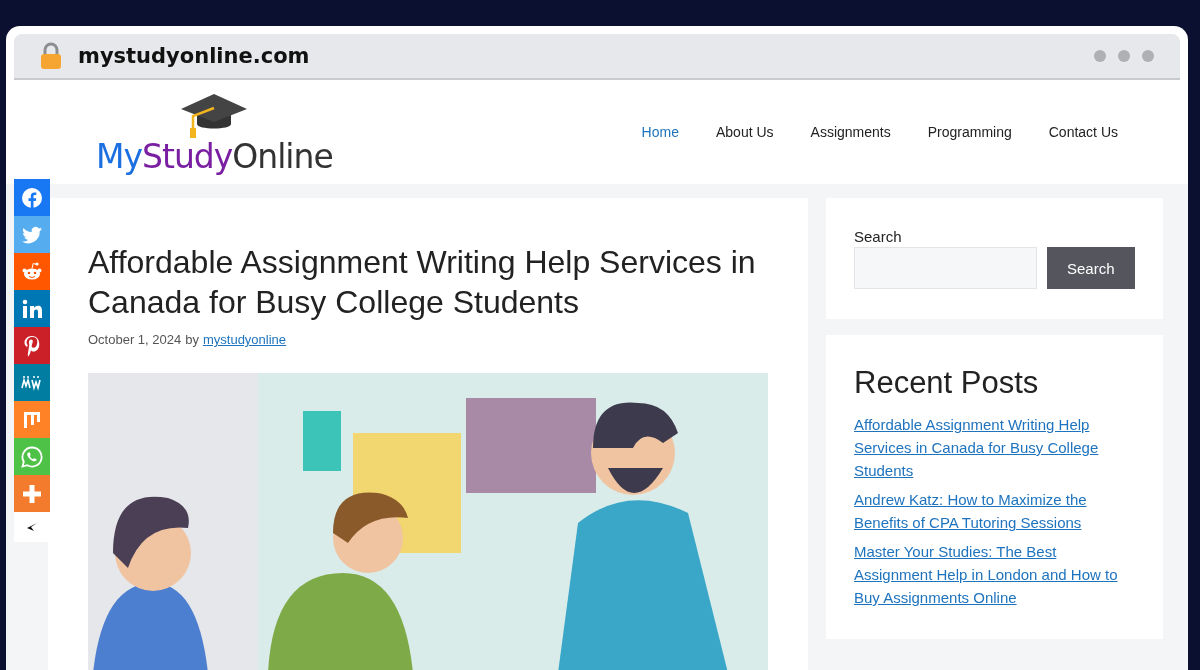 The height and width of the screenshot is (670, 1200). I want to click on recent-post-link: Master Your Studies: The Best Assignment Help in London and How to Buy Assignments Online, so click(994, 574).